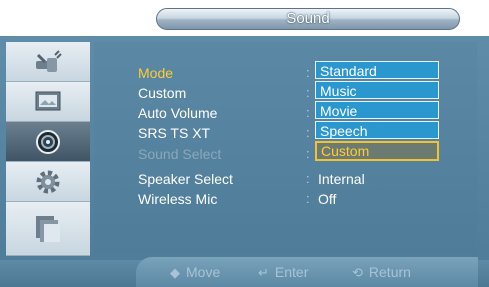 The width and height of the screenshot is (489, 287). What do you see at coordinates (341, 179) in the screenshot?
I see `speaker-select-value: Internal` at bounding box center [341, 179].